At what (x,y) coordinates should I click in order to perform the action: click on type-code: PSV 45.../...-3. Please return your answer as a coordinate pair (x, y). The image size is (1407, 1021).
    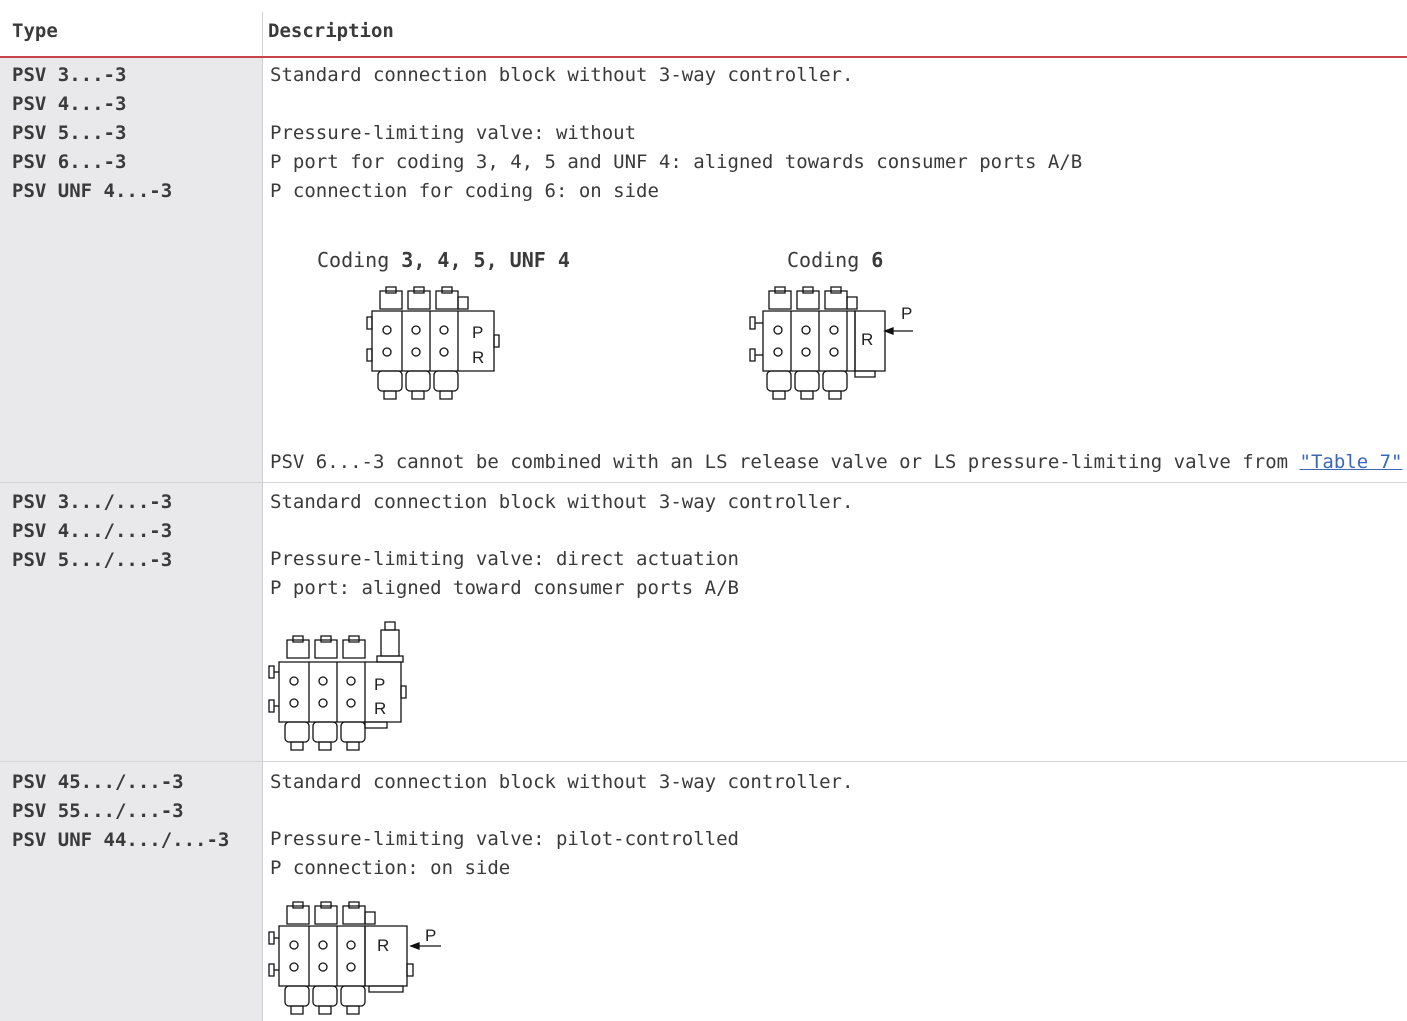
    Looking at the image, I should click on (98, 782).